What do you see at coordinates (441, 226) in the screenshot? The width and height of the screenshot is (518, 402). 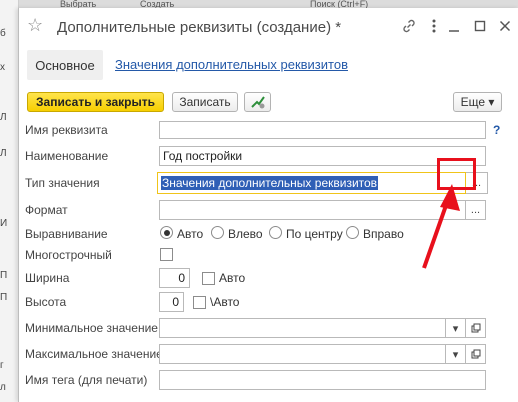 I see `annotation-arrow-icon` at bounding box center [441, 226].